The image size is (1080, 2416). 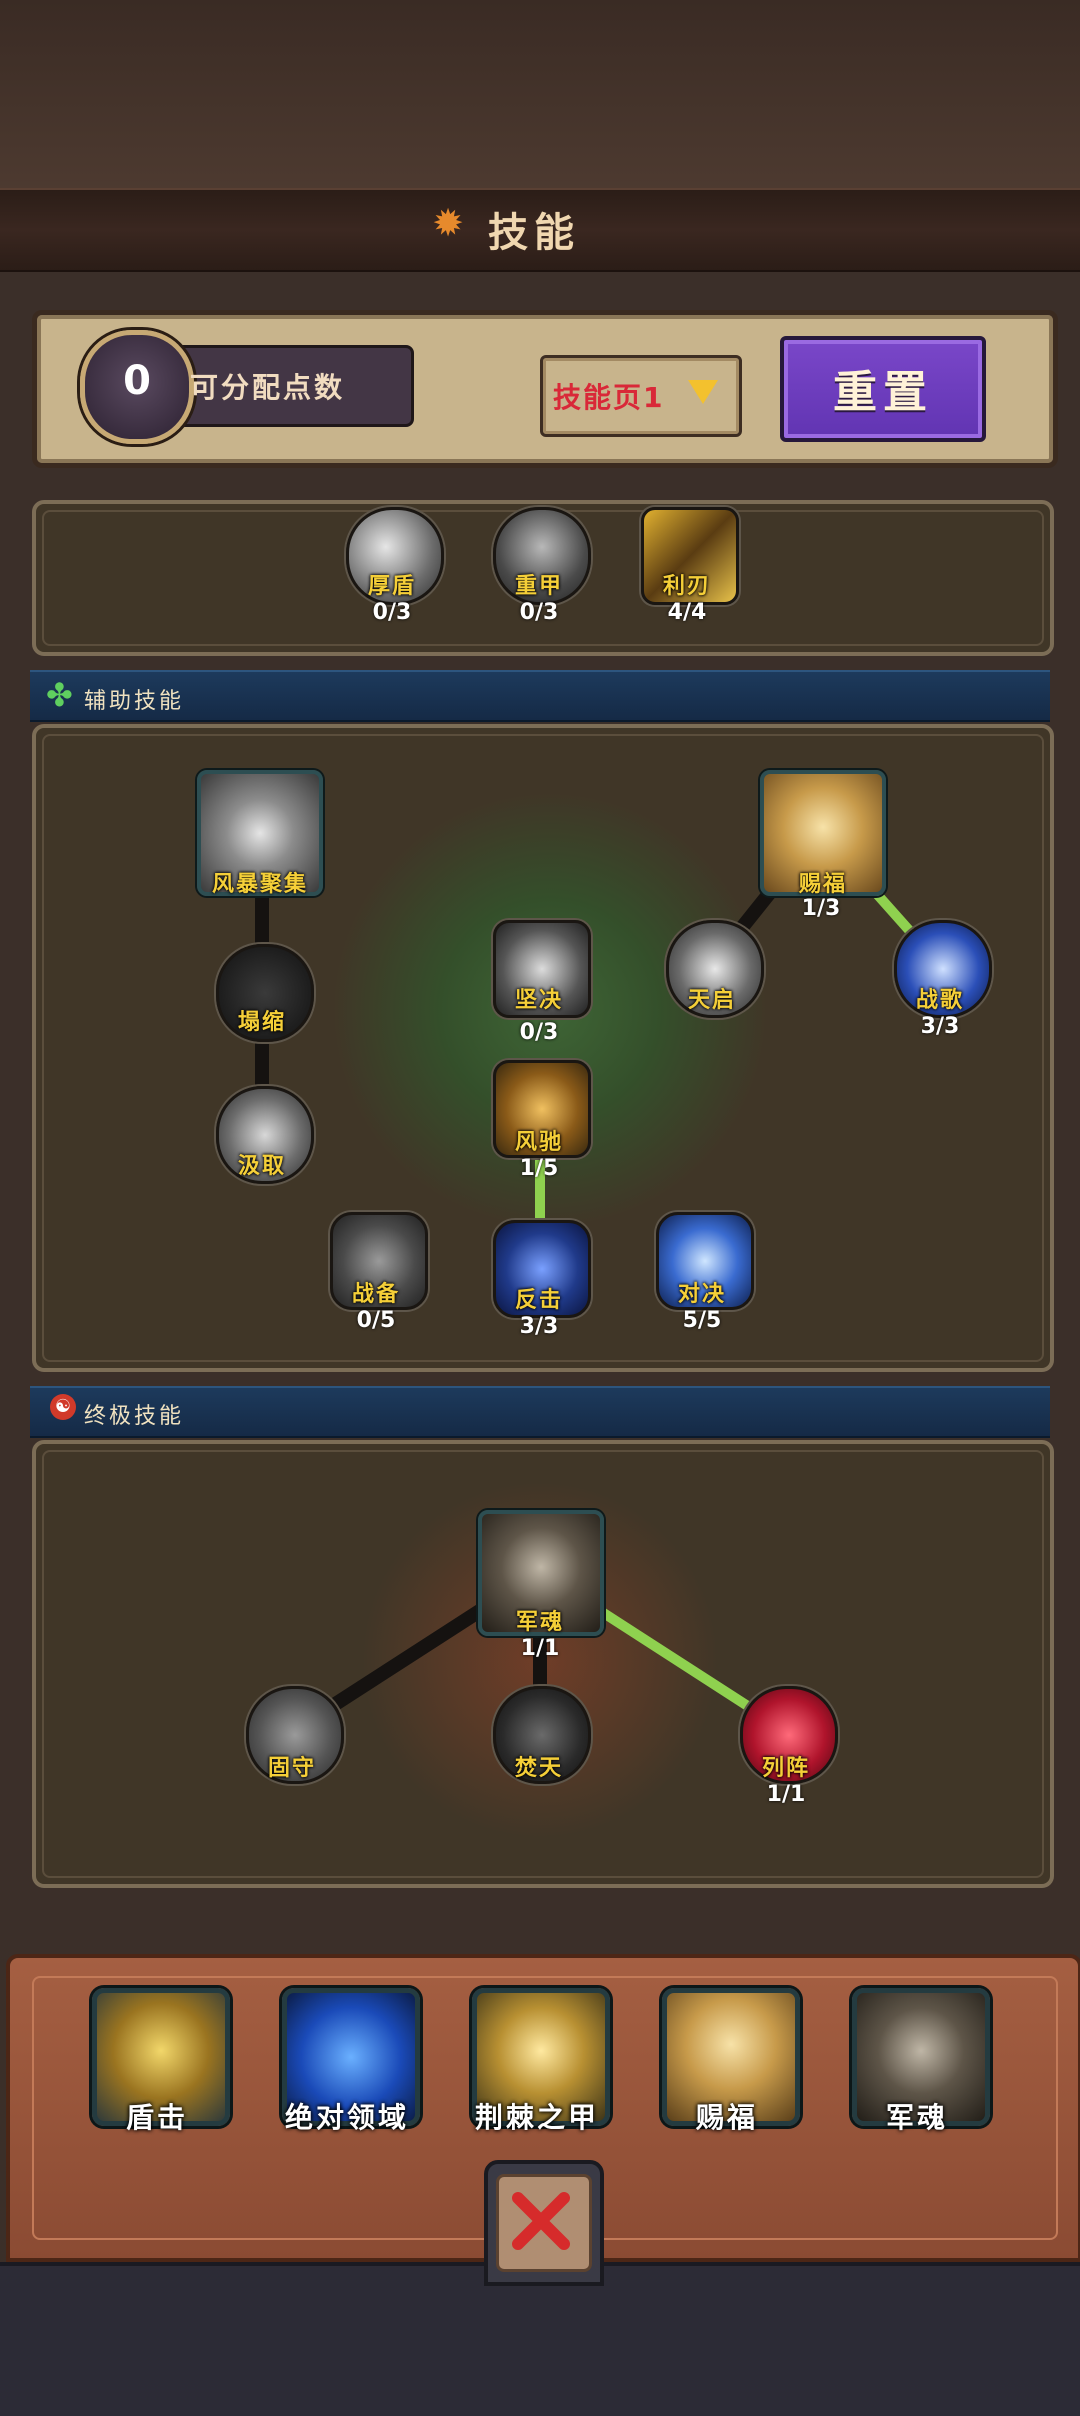 What do you see at coordinates (726, 2117) in the screenshot?
I see `slot-label: 赐福` at bounding box center [726, 2117].